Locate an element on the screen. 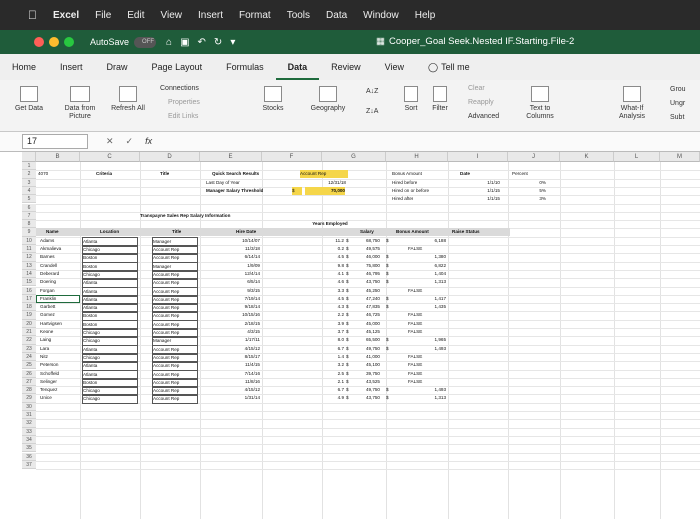 The height and width of the screenshot is (519, 700). employee-bonus: 1,417 is located at coordinates (429, 299).